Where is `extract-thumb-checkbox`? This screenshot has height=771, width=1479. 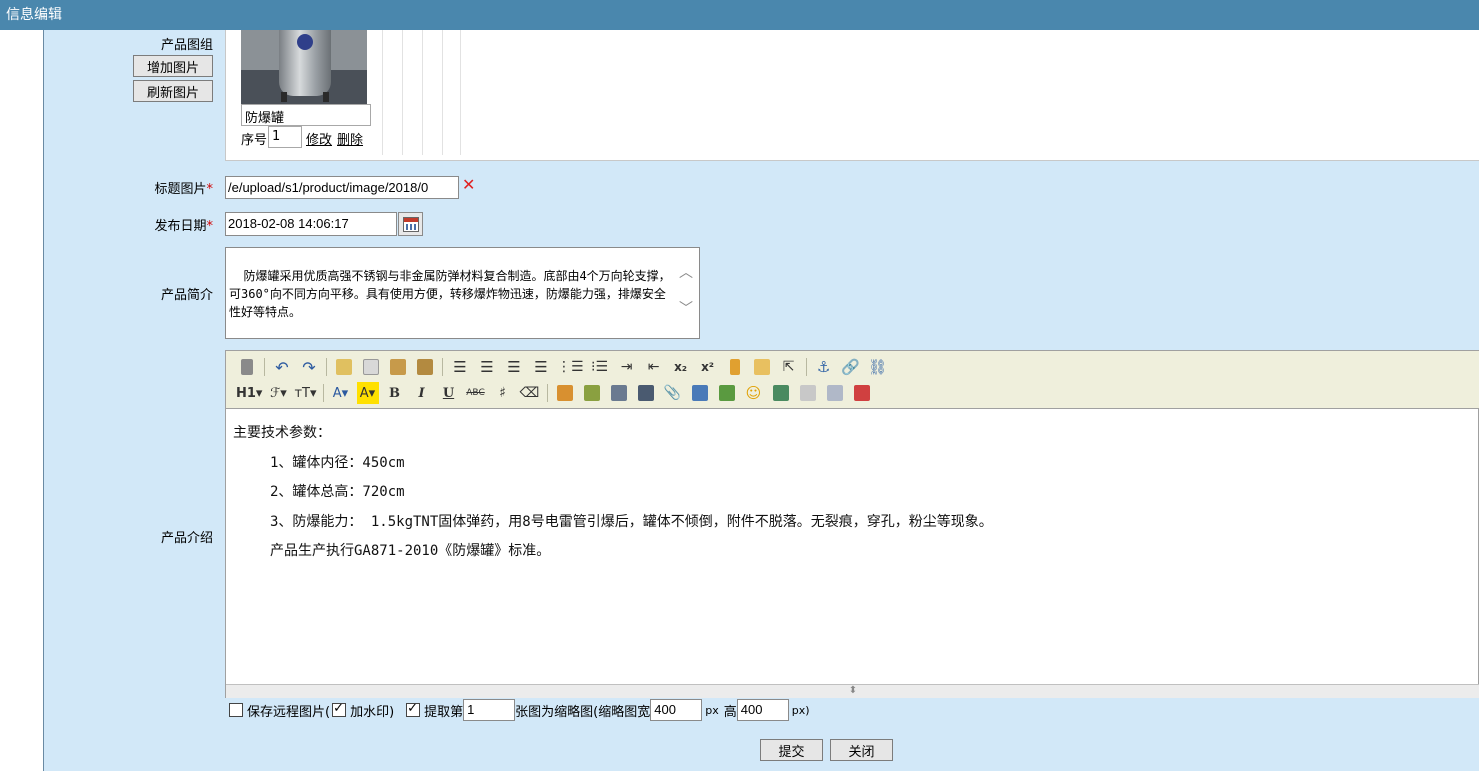 extract-thumb-checkbox is located at coordinates (413, 709).